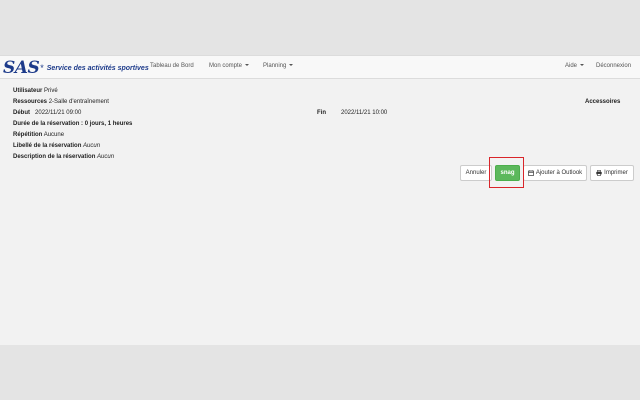 The image size is (640, 400). Describe the element at coordinates (51, 91) in the screenshot. I see `user-value: Privé` at that location.